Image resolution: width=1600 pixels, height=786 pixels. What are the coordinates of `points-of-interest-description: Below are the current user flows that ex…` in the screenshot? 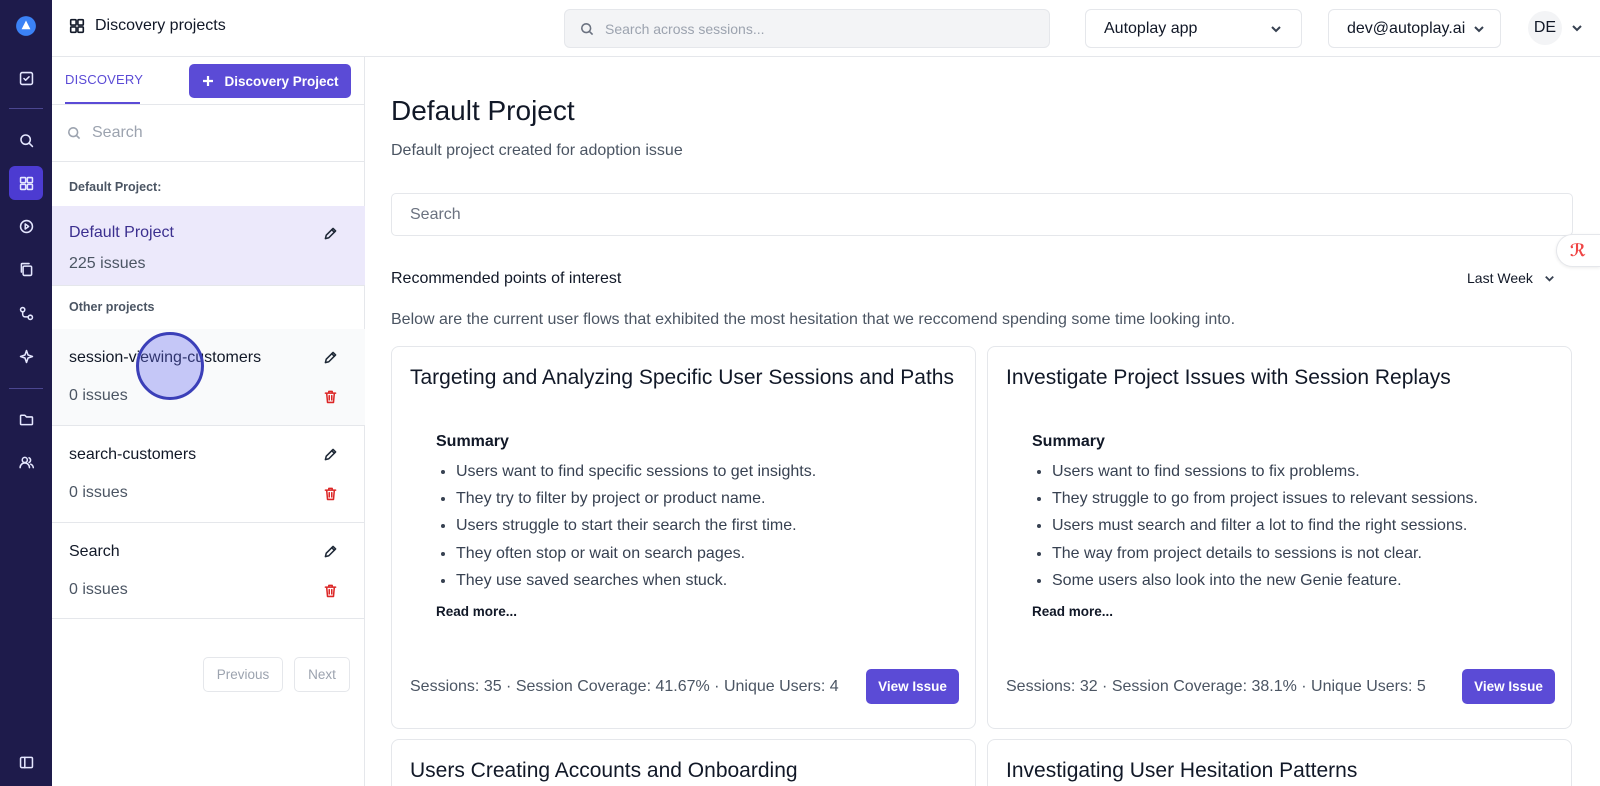 It's located at (813, 319).